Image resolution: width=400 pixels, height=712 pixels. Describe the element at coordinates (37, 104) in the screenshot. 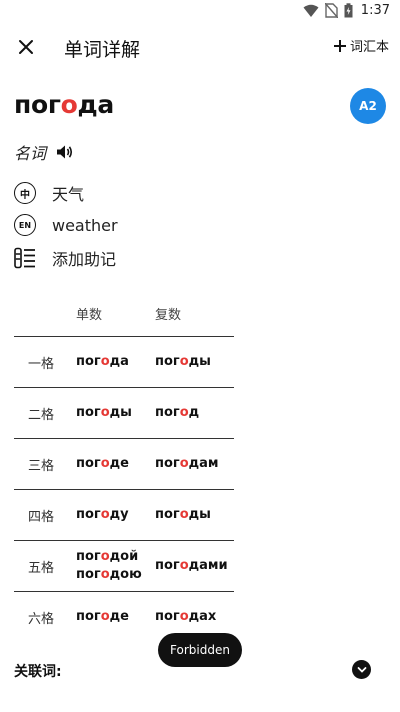

I see `headword-prefix: пог` at that location.